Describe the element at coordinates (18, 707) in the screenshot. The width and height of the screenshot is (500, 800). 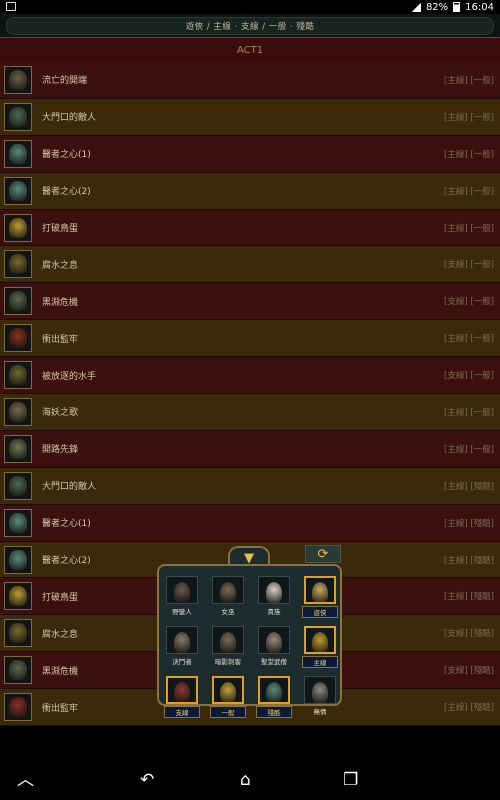
I see `crab-icon` at that location.